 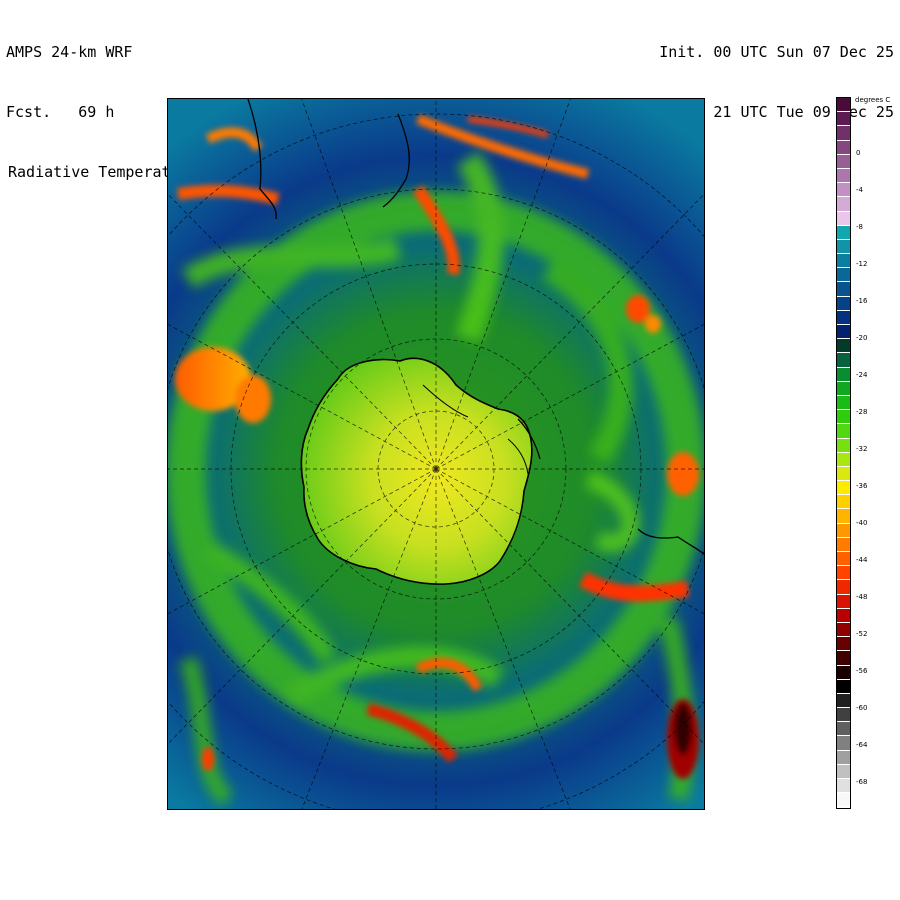 What do you see at coordinates (862, 375) in the screenshot?
I see `colorbar-tick-label: -24` at bounding box center [862, 375].